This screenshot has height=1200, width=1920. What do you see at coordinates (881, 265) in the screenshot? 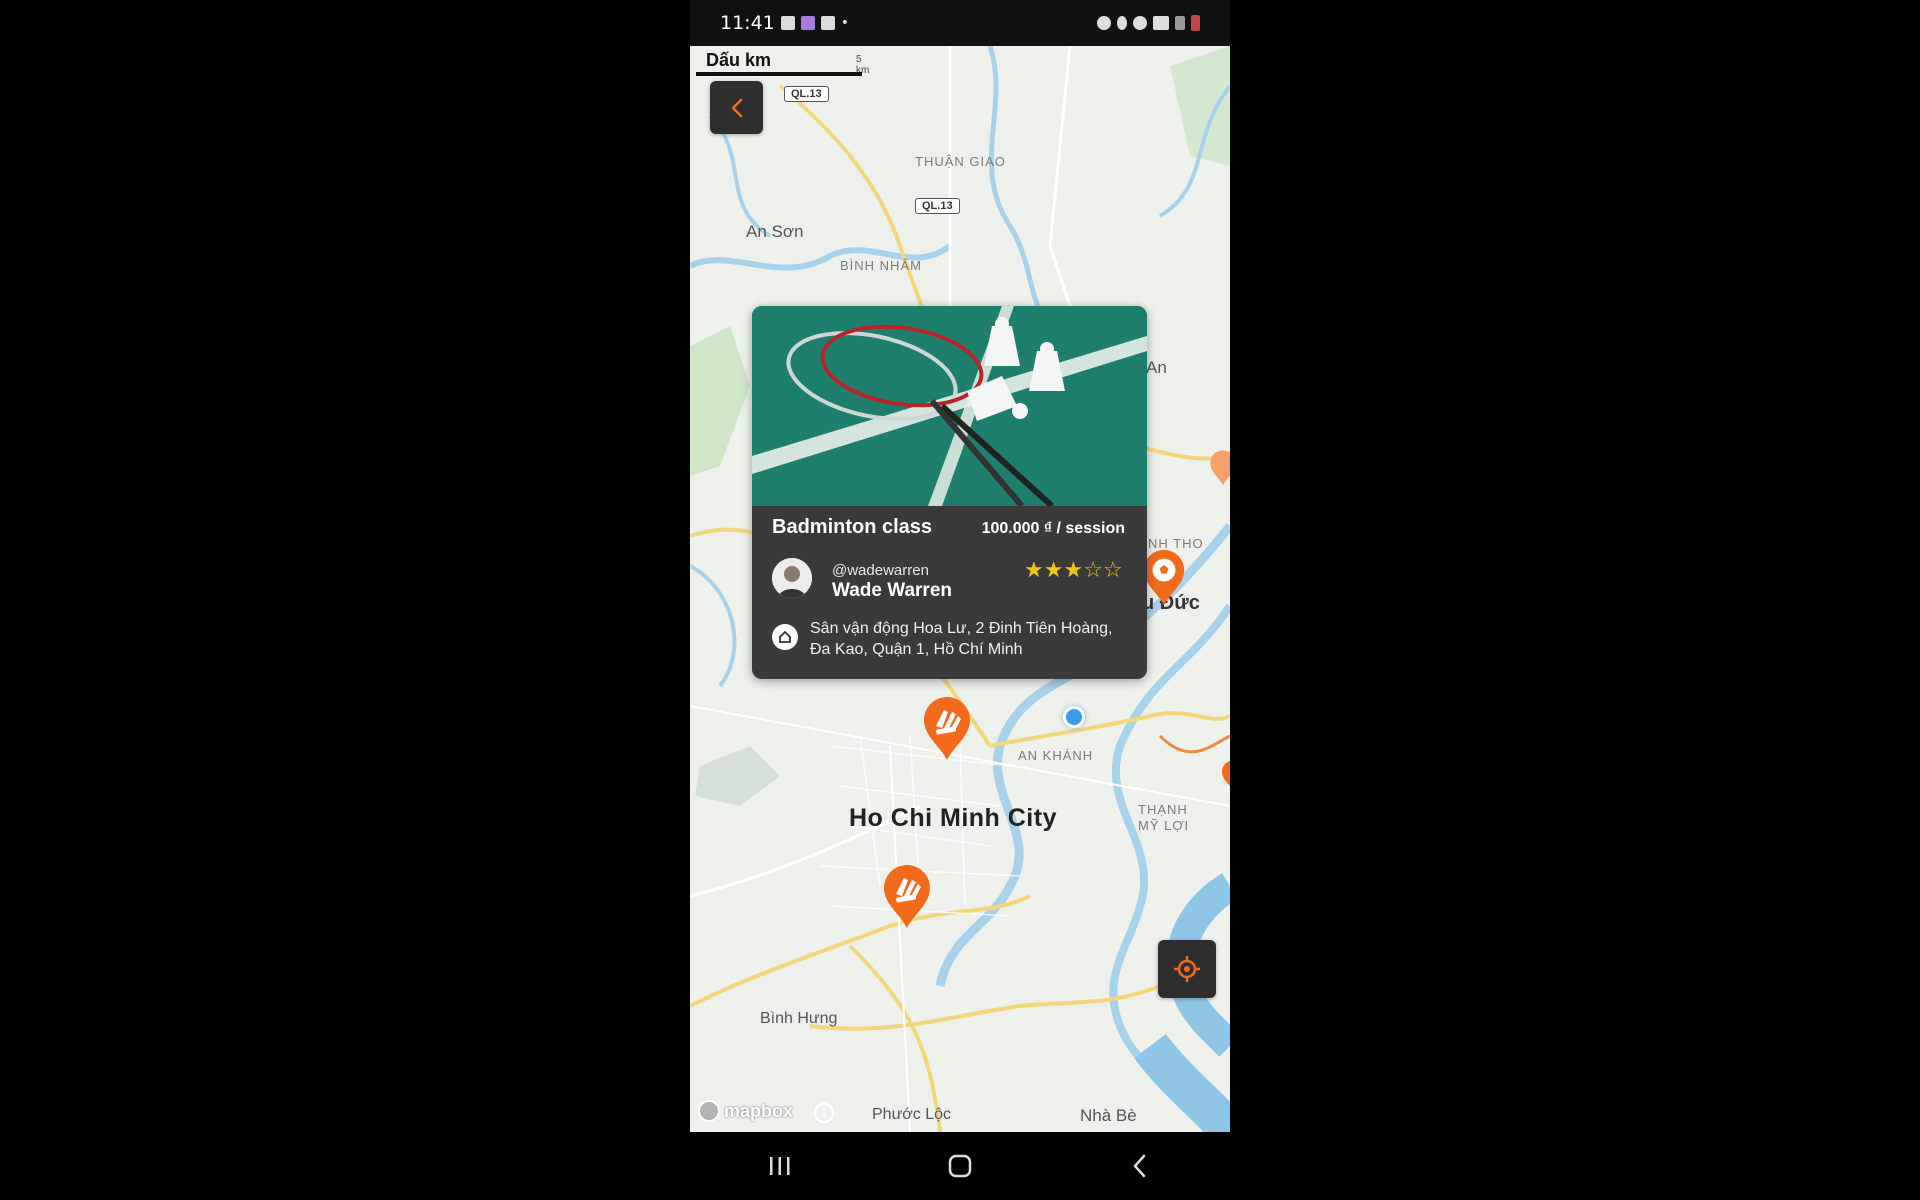
I see `place-label: BÌNH NHÂM` at bounding box center [881, 265].